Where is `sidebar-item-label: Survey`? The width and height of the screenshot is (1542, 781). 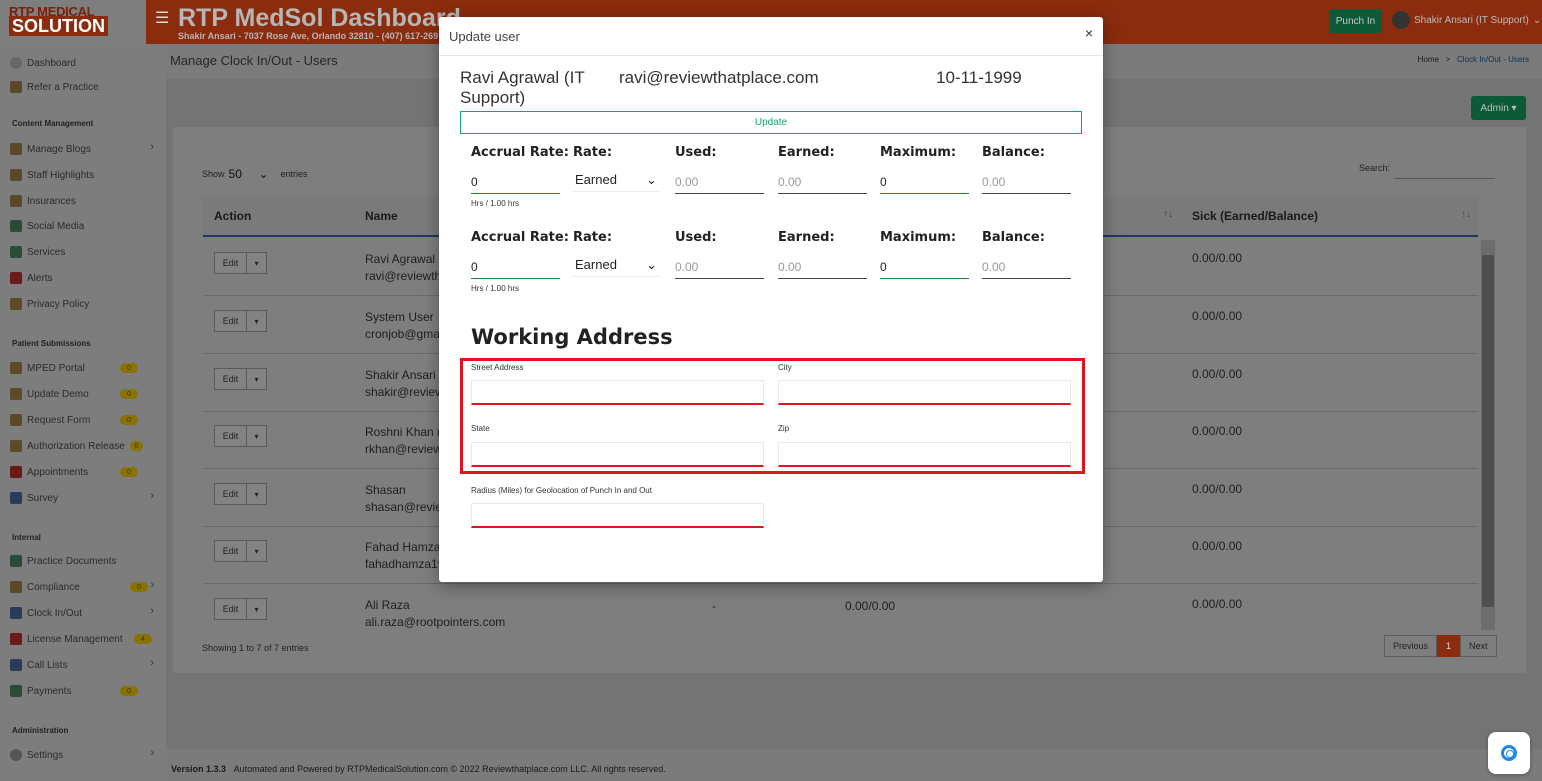
sidebar-item-label: Survey is located at coordinates (43, 498).